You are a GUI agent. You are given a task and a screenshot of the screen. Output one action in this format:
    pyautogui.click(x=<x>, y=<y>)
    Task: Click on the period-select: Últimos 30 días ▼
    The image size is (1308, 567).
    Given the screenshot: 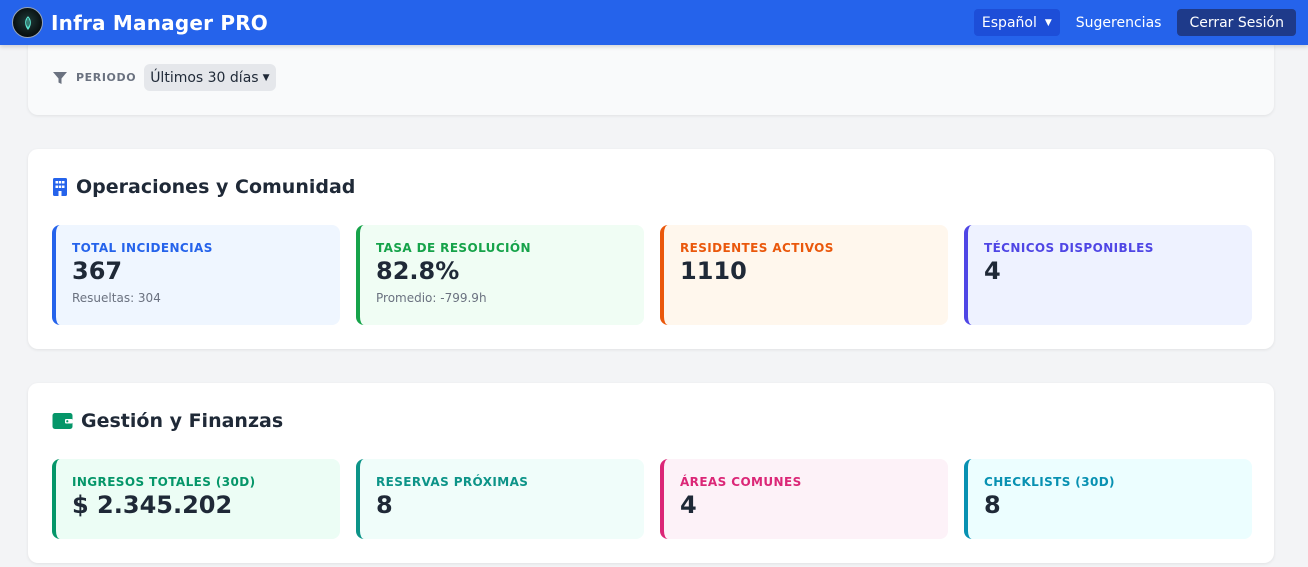 What is the action you would take?
    pyautogui.click(x=210, y=77)
    